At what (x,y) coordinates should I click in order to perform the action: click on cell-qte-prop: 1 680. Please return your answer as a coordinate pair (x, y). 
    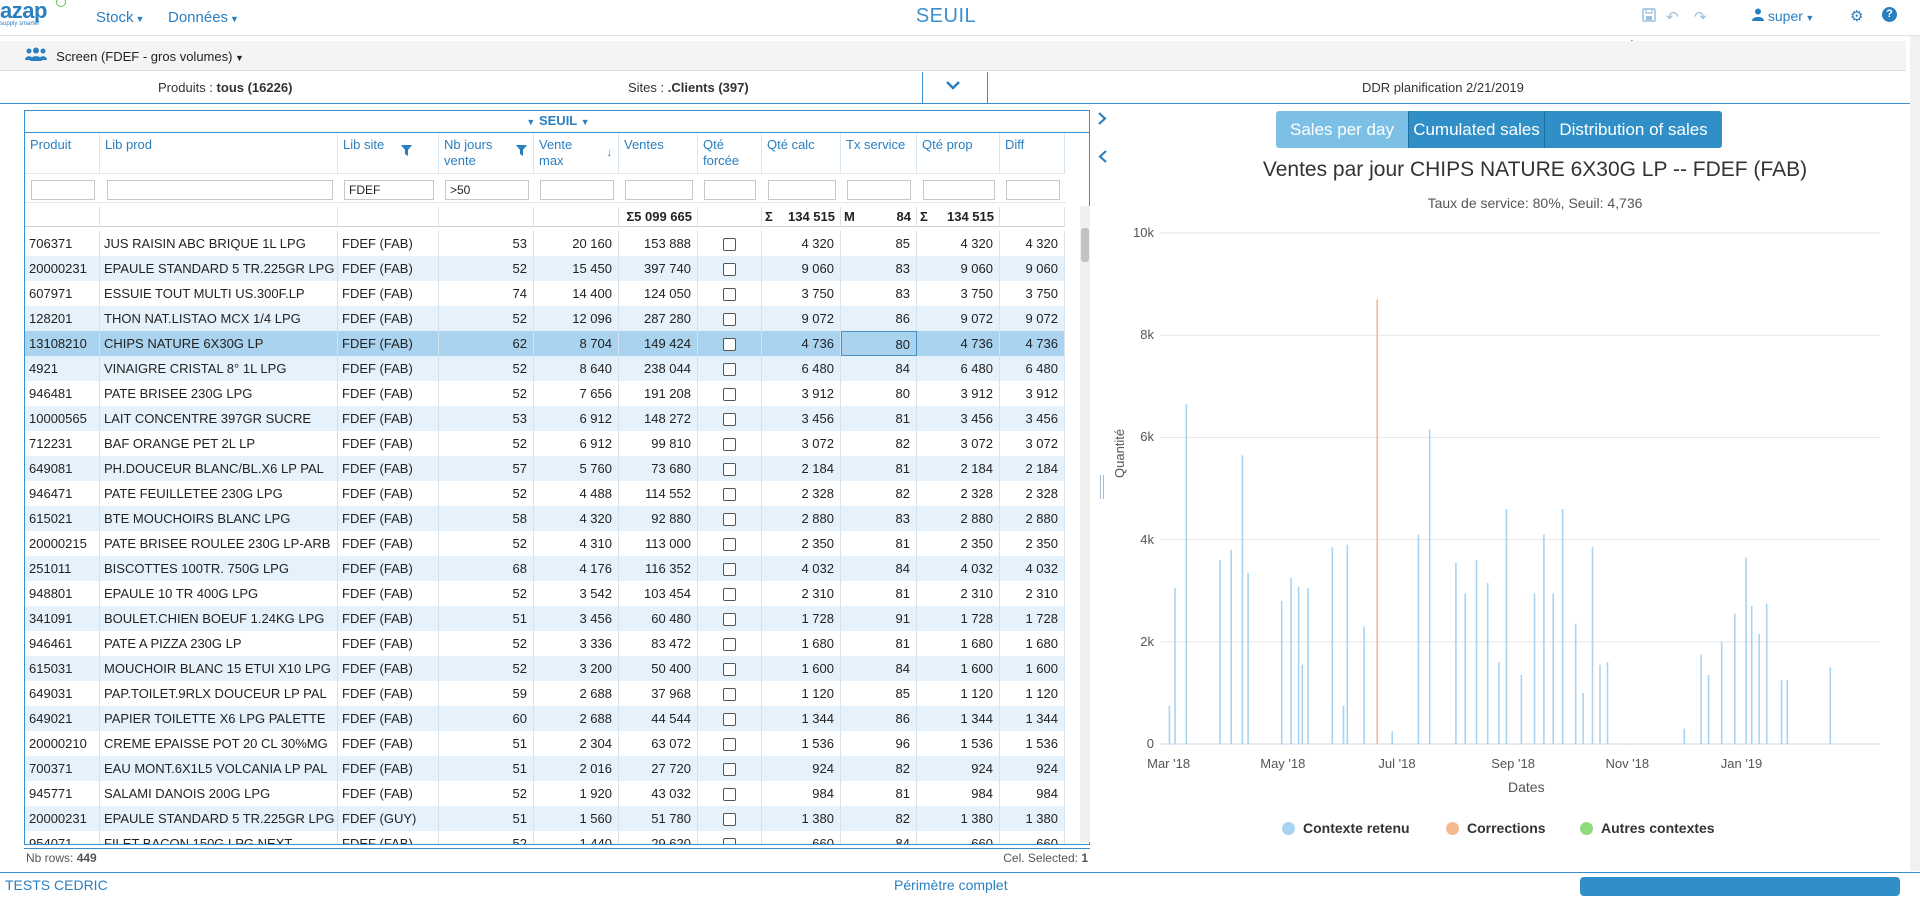
    Looking at the image, I should click on (958, 643).